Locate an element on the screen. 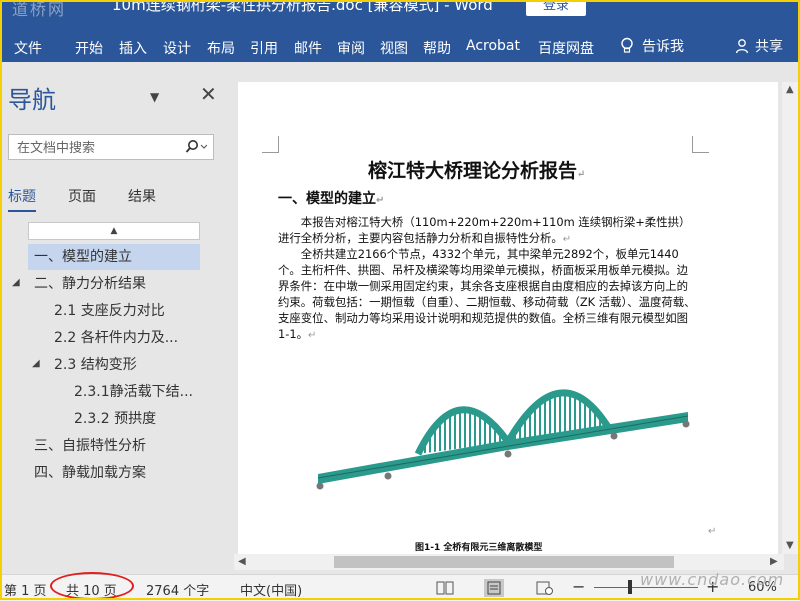 Image resolution: width=800 pixels, height=601 pixels. language-indicator: 中文(中国) is located at coordinates (271, 589).